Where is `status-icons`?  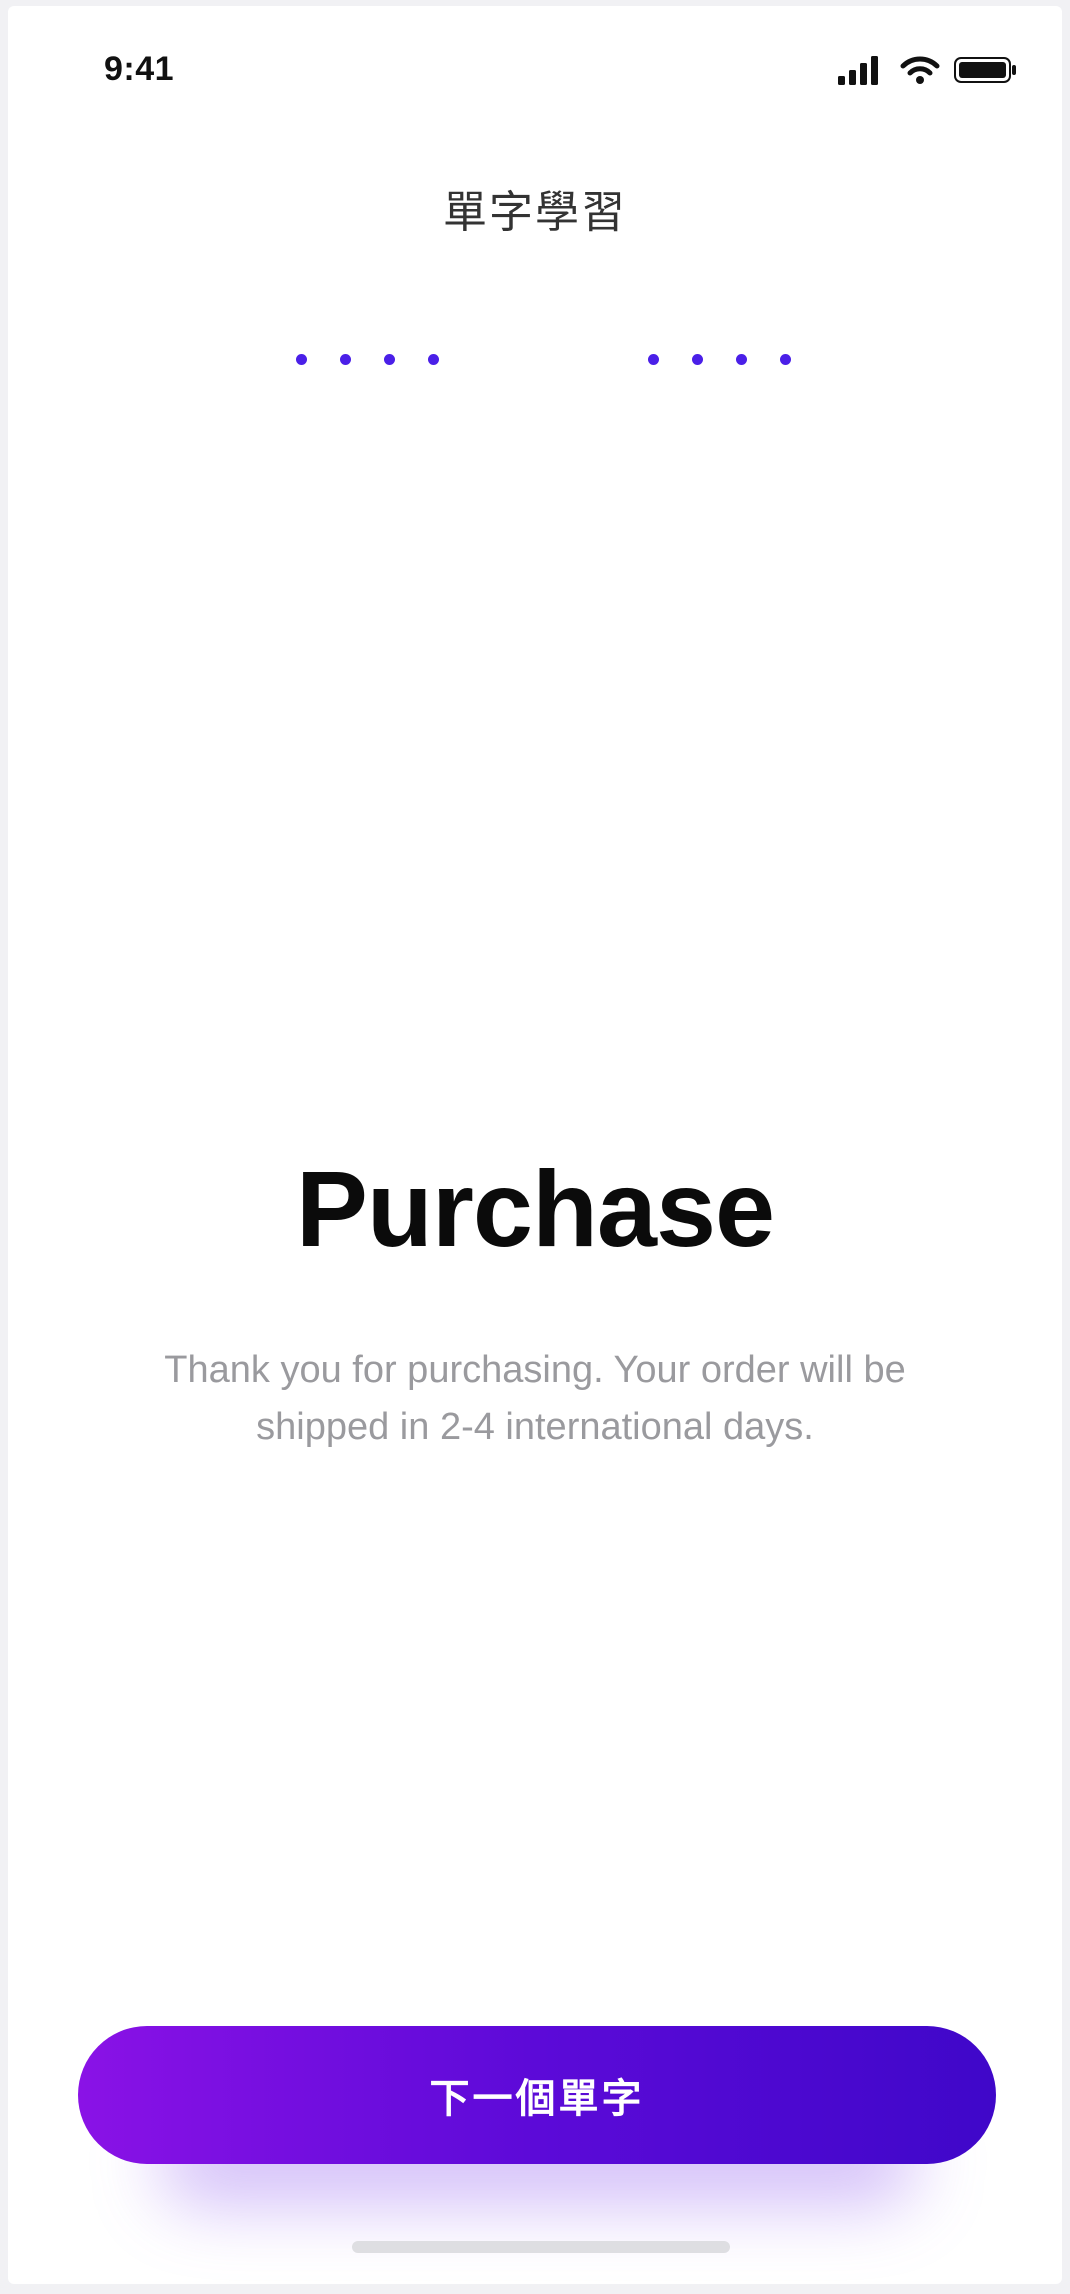 status-icons is located at coordinates (928, 70).